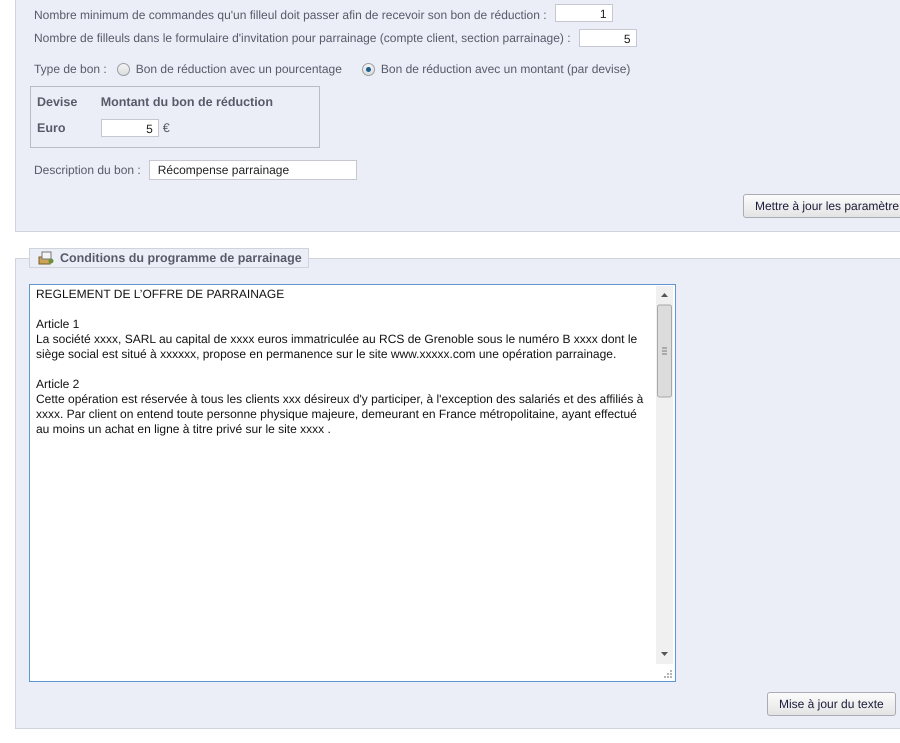 This screenshot has width=900, height=743. Describe the element at coordinates (161, 294) in the screenshot. I see `text-paragraph: REGLEMENT DE L’OFFRE DE PARRAINAGE` at that location.